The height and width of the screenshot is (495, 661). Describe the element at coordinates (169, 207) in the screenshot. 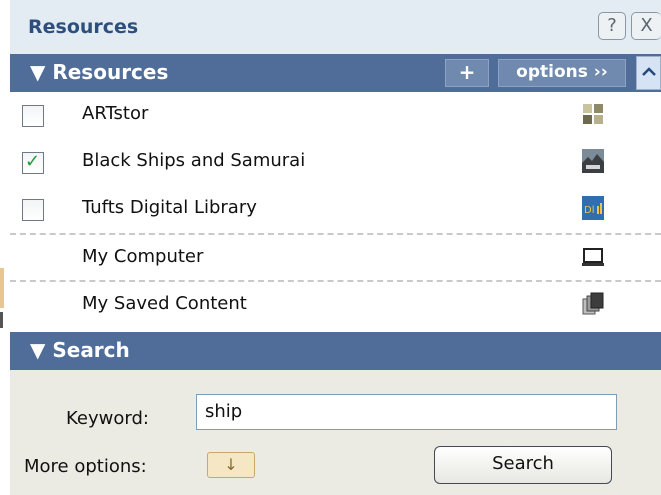

I see `resource-label: Tufts Digital Library` at that location.